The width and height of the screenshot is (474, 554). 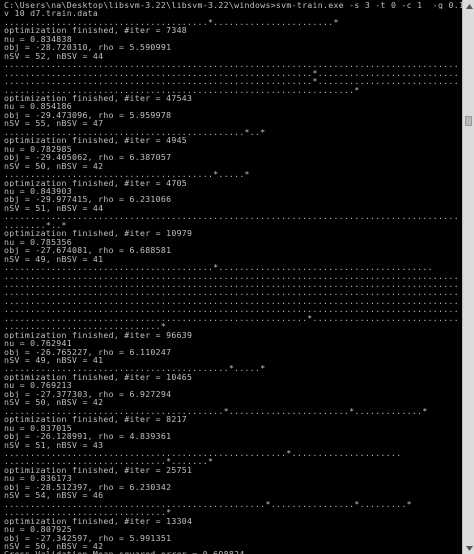 I want to click on scroll-thumb, so click(x=468, y=121).